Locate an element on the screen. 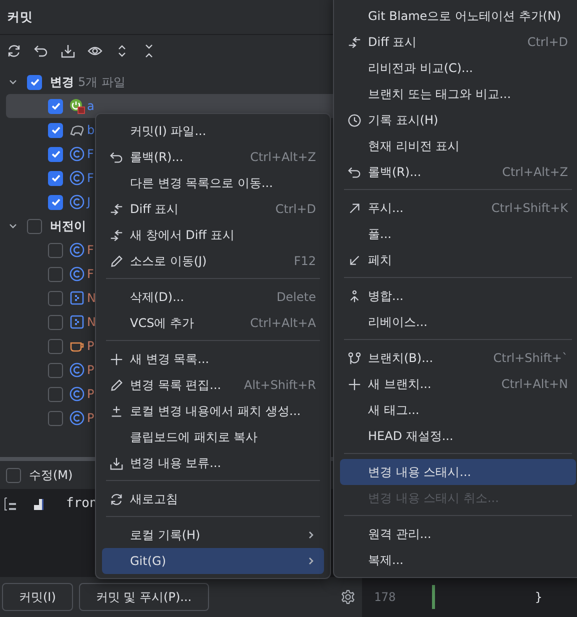 The image size is (577, 617). group-label: 변경 is located at coordinates (62, 82).